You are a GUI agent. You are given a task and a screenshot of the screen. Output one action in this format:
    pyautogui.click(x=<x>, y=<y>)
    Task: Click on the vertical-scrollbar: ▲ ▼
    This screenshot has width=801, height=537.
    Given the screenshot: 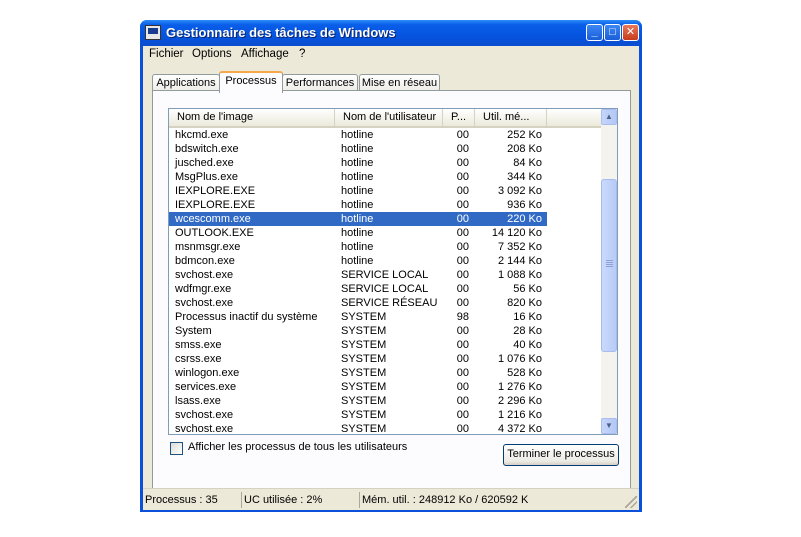 What is the action you would take?
    pyautogui.click(x=609, y=271)
    